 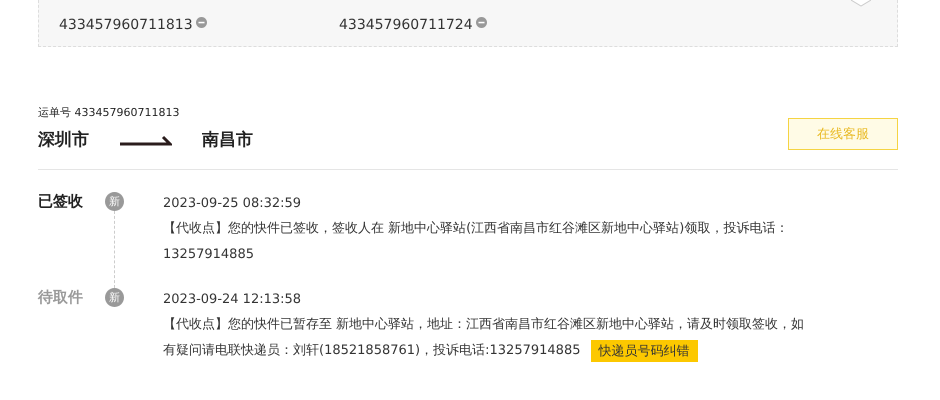 I want to click on event-description-line: 【代收点】您的快件已签收，签收人在 新地中心驿站(江西省南昌市红谷滩区新地中心驿站)领取，投诉电话：, so click(x=475, y=229).